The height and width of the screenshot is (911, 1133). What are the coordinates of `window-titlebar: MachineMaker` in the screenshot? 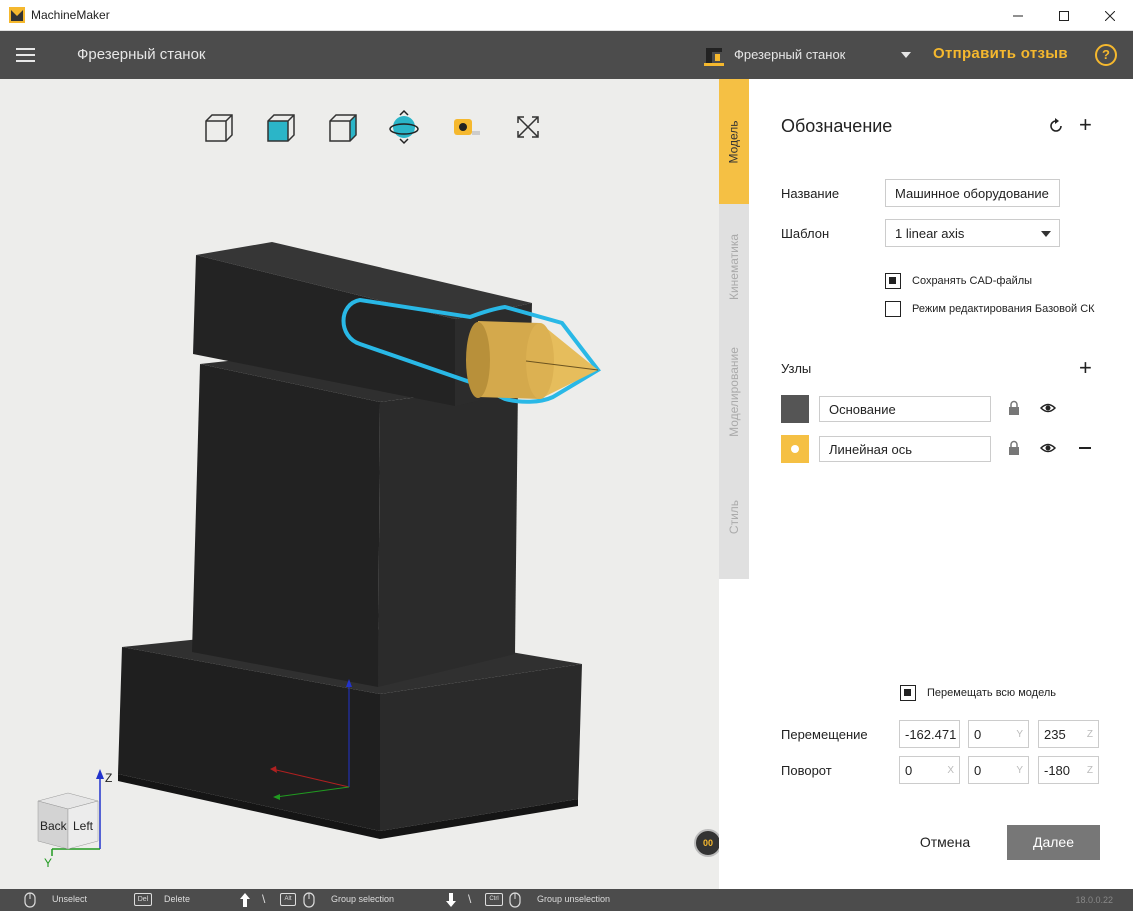 It's located at (566, 15).